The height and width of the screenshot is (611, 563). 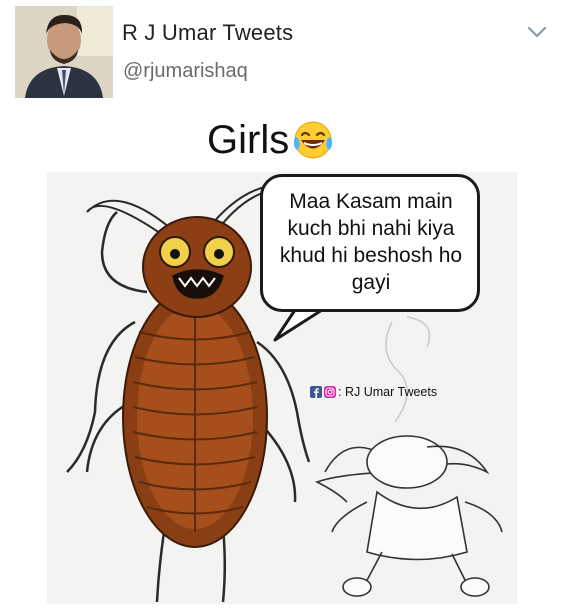 What do you see at coordinates (185, 71) in the screenshot?
I see `author-handle: @rjumarishaq` at bounding box center [185, 71].